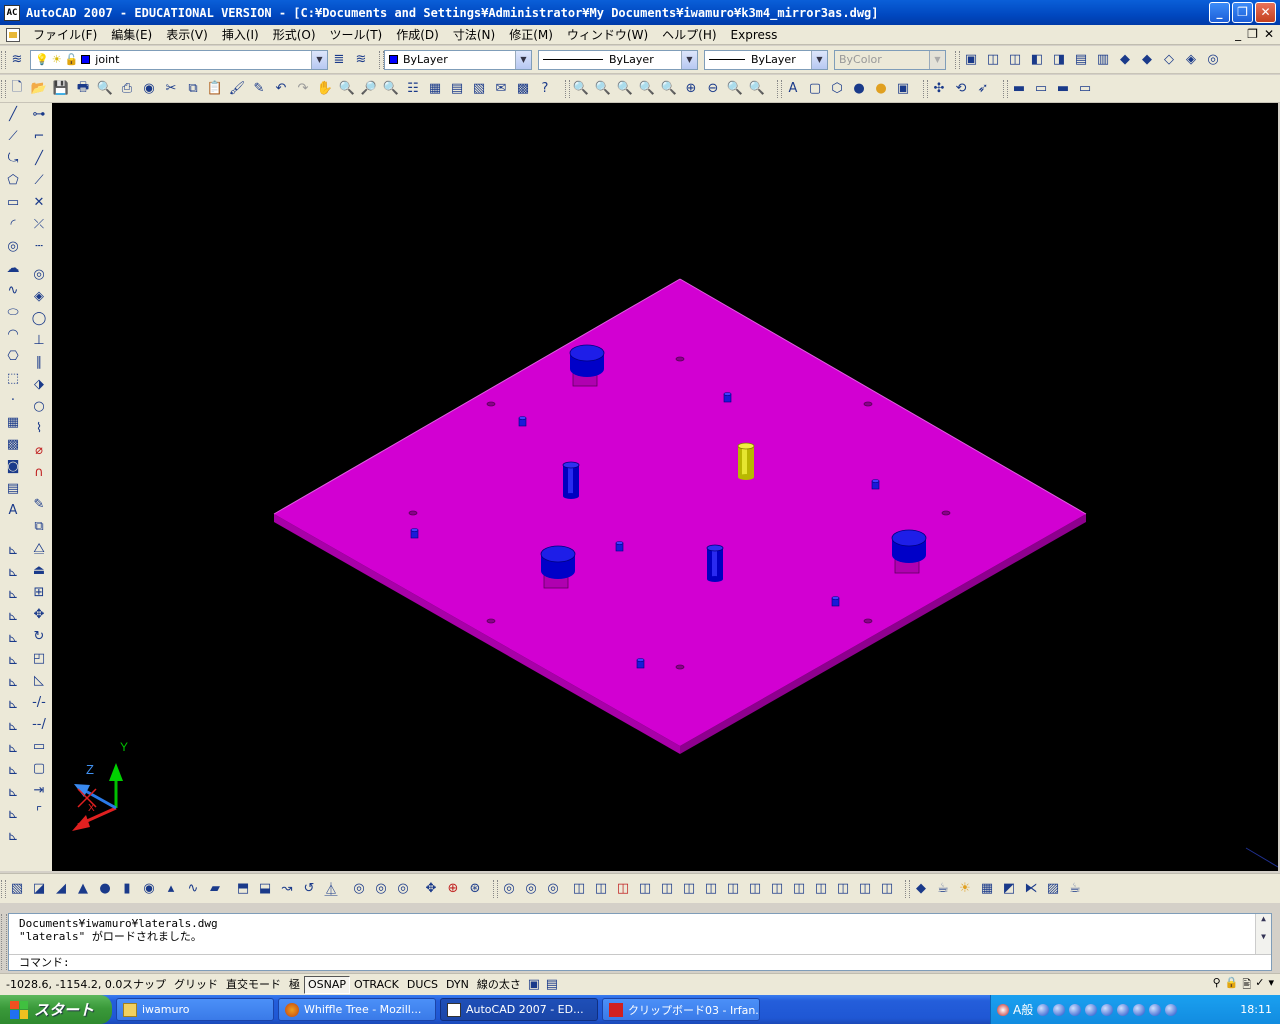  What do you see at coordinates (623, 889) in the screenshot?
I see `offset-faces-icon: ◫` at bounding box center [623, 889].